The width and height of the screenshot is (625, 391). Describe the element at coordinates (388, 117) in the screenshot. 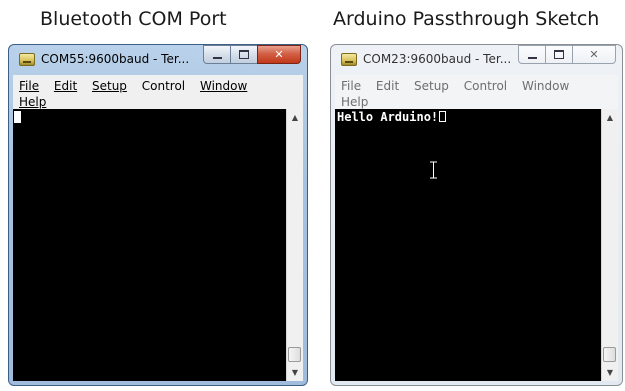

I see `terminal-output-text: Hello Arduino!` at that location.